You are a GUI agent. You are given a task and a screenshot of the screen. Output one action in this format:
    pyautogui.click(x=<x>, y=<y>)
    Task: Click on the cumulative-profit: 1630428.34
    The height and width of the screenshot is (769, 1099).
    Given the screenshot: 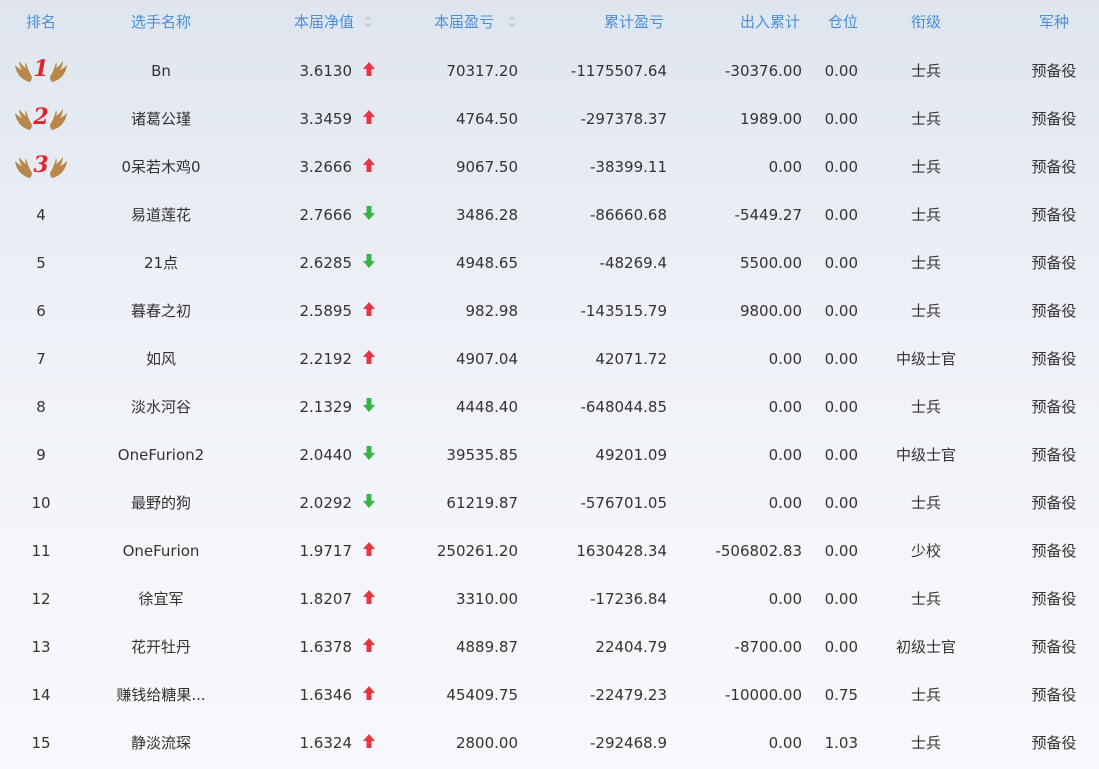 What is the action you would take?
    pyautogui.click(x=621, y=551)
    